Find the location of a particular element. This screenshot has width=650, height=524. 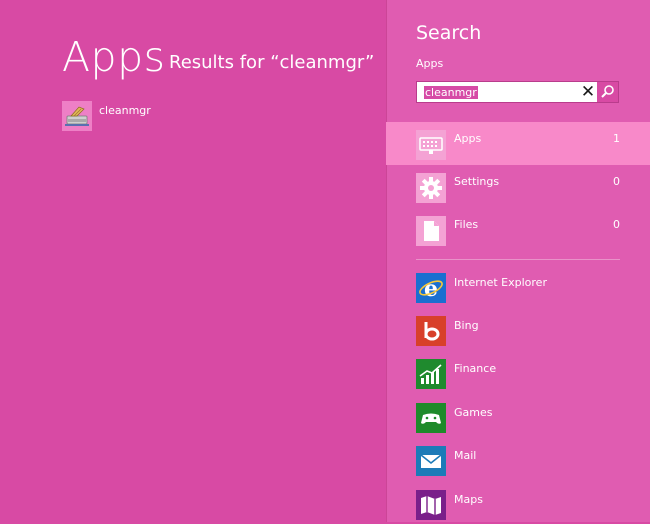

app-bing: Bing is located at coordinates (518, 333).